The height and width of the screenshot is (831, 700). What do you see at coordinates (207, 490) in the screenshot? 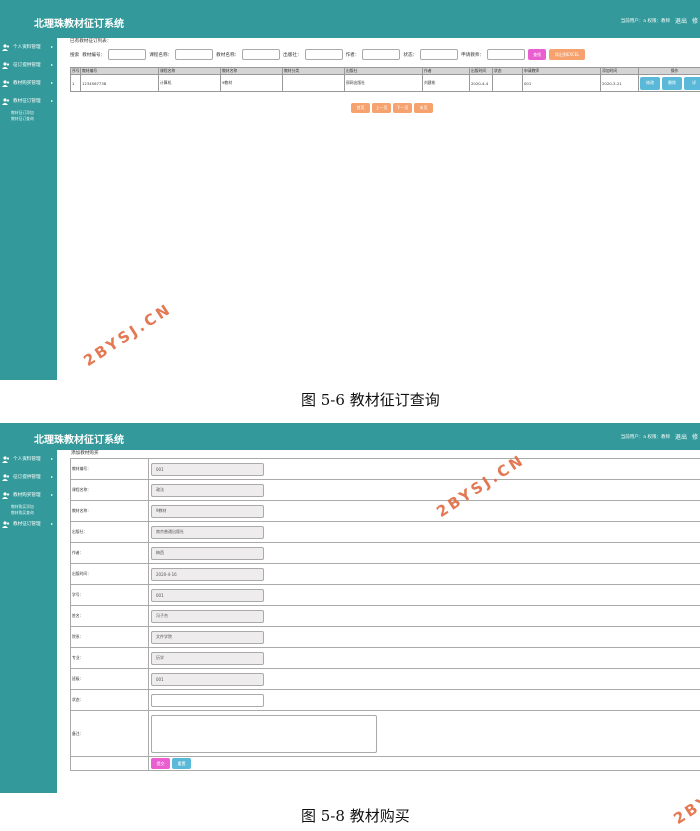
I see `course-name-field: 政法` at bounding box center [207, 490].